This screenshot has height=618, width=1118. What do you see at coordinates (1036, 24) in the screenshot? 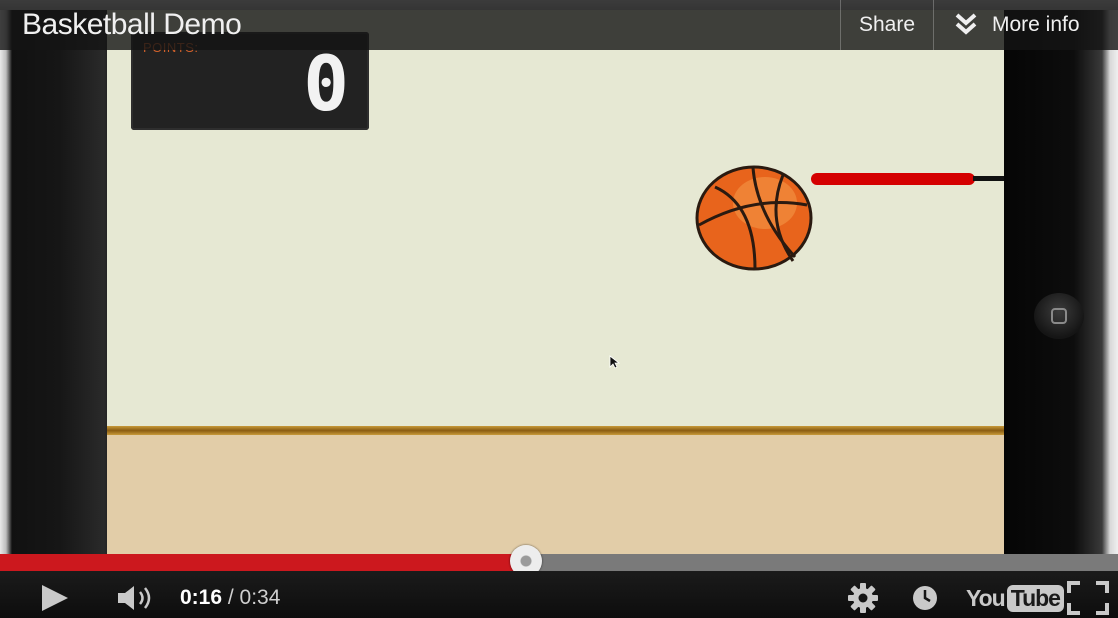
I see `more-info-label: More info` at bounding box center [1036, 24].